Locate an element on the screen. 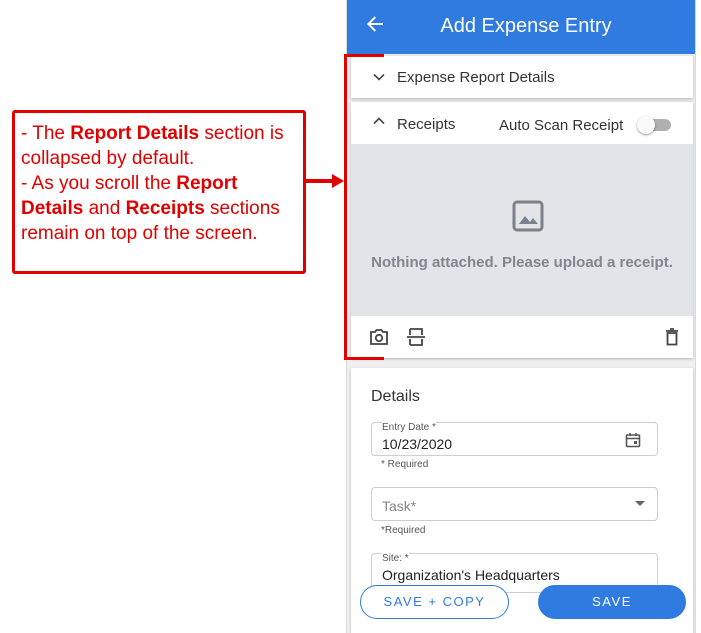  annotation-text: - As you scroll the is located at coordinates (99, 183).